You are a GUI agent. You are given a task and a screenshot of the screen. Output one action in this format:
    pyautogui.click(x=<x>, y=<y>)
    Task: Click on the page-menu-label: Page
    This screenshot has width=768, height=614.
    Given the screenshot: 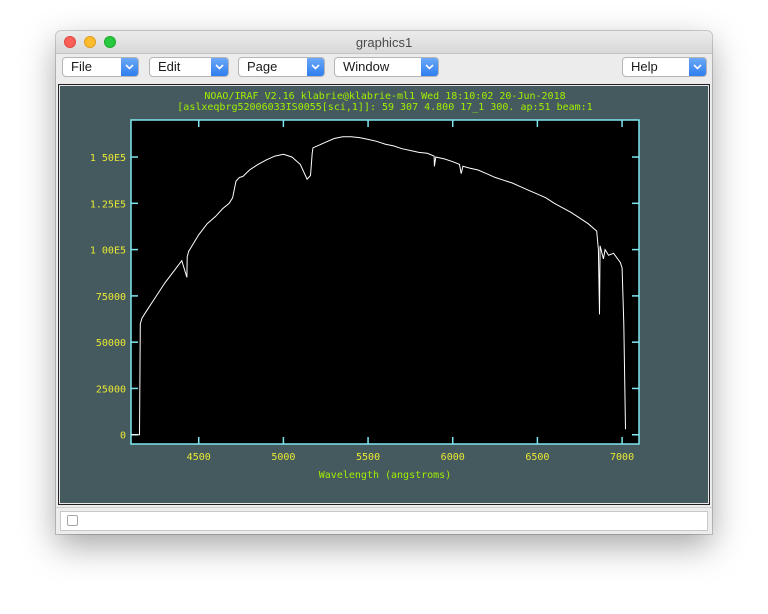 What is the action you would take?
    pyautogui.click(x=262, y=66)
    